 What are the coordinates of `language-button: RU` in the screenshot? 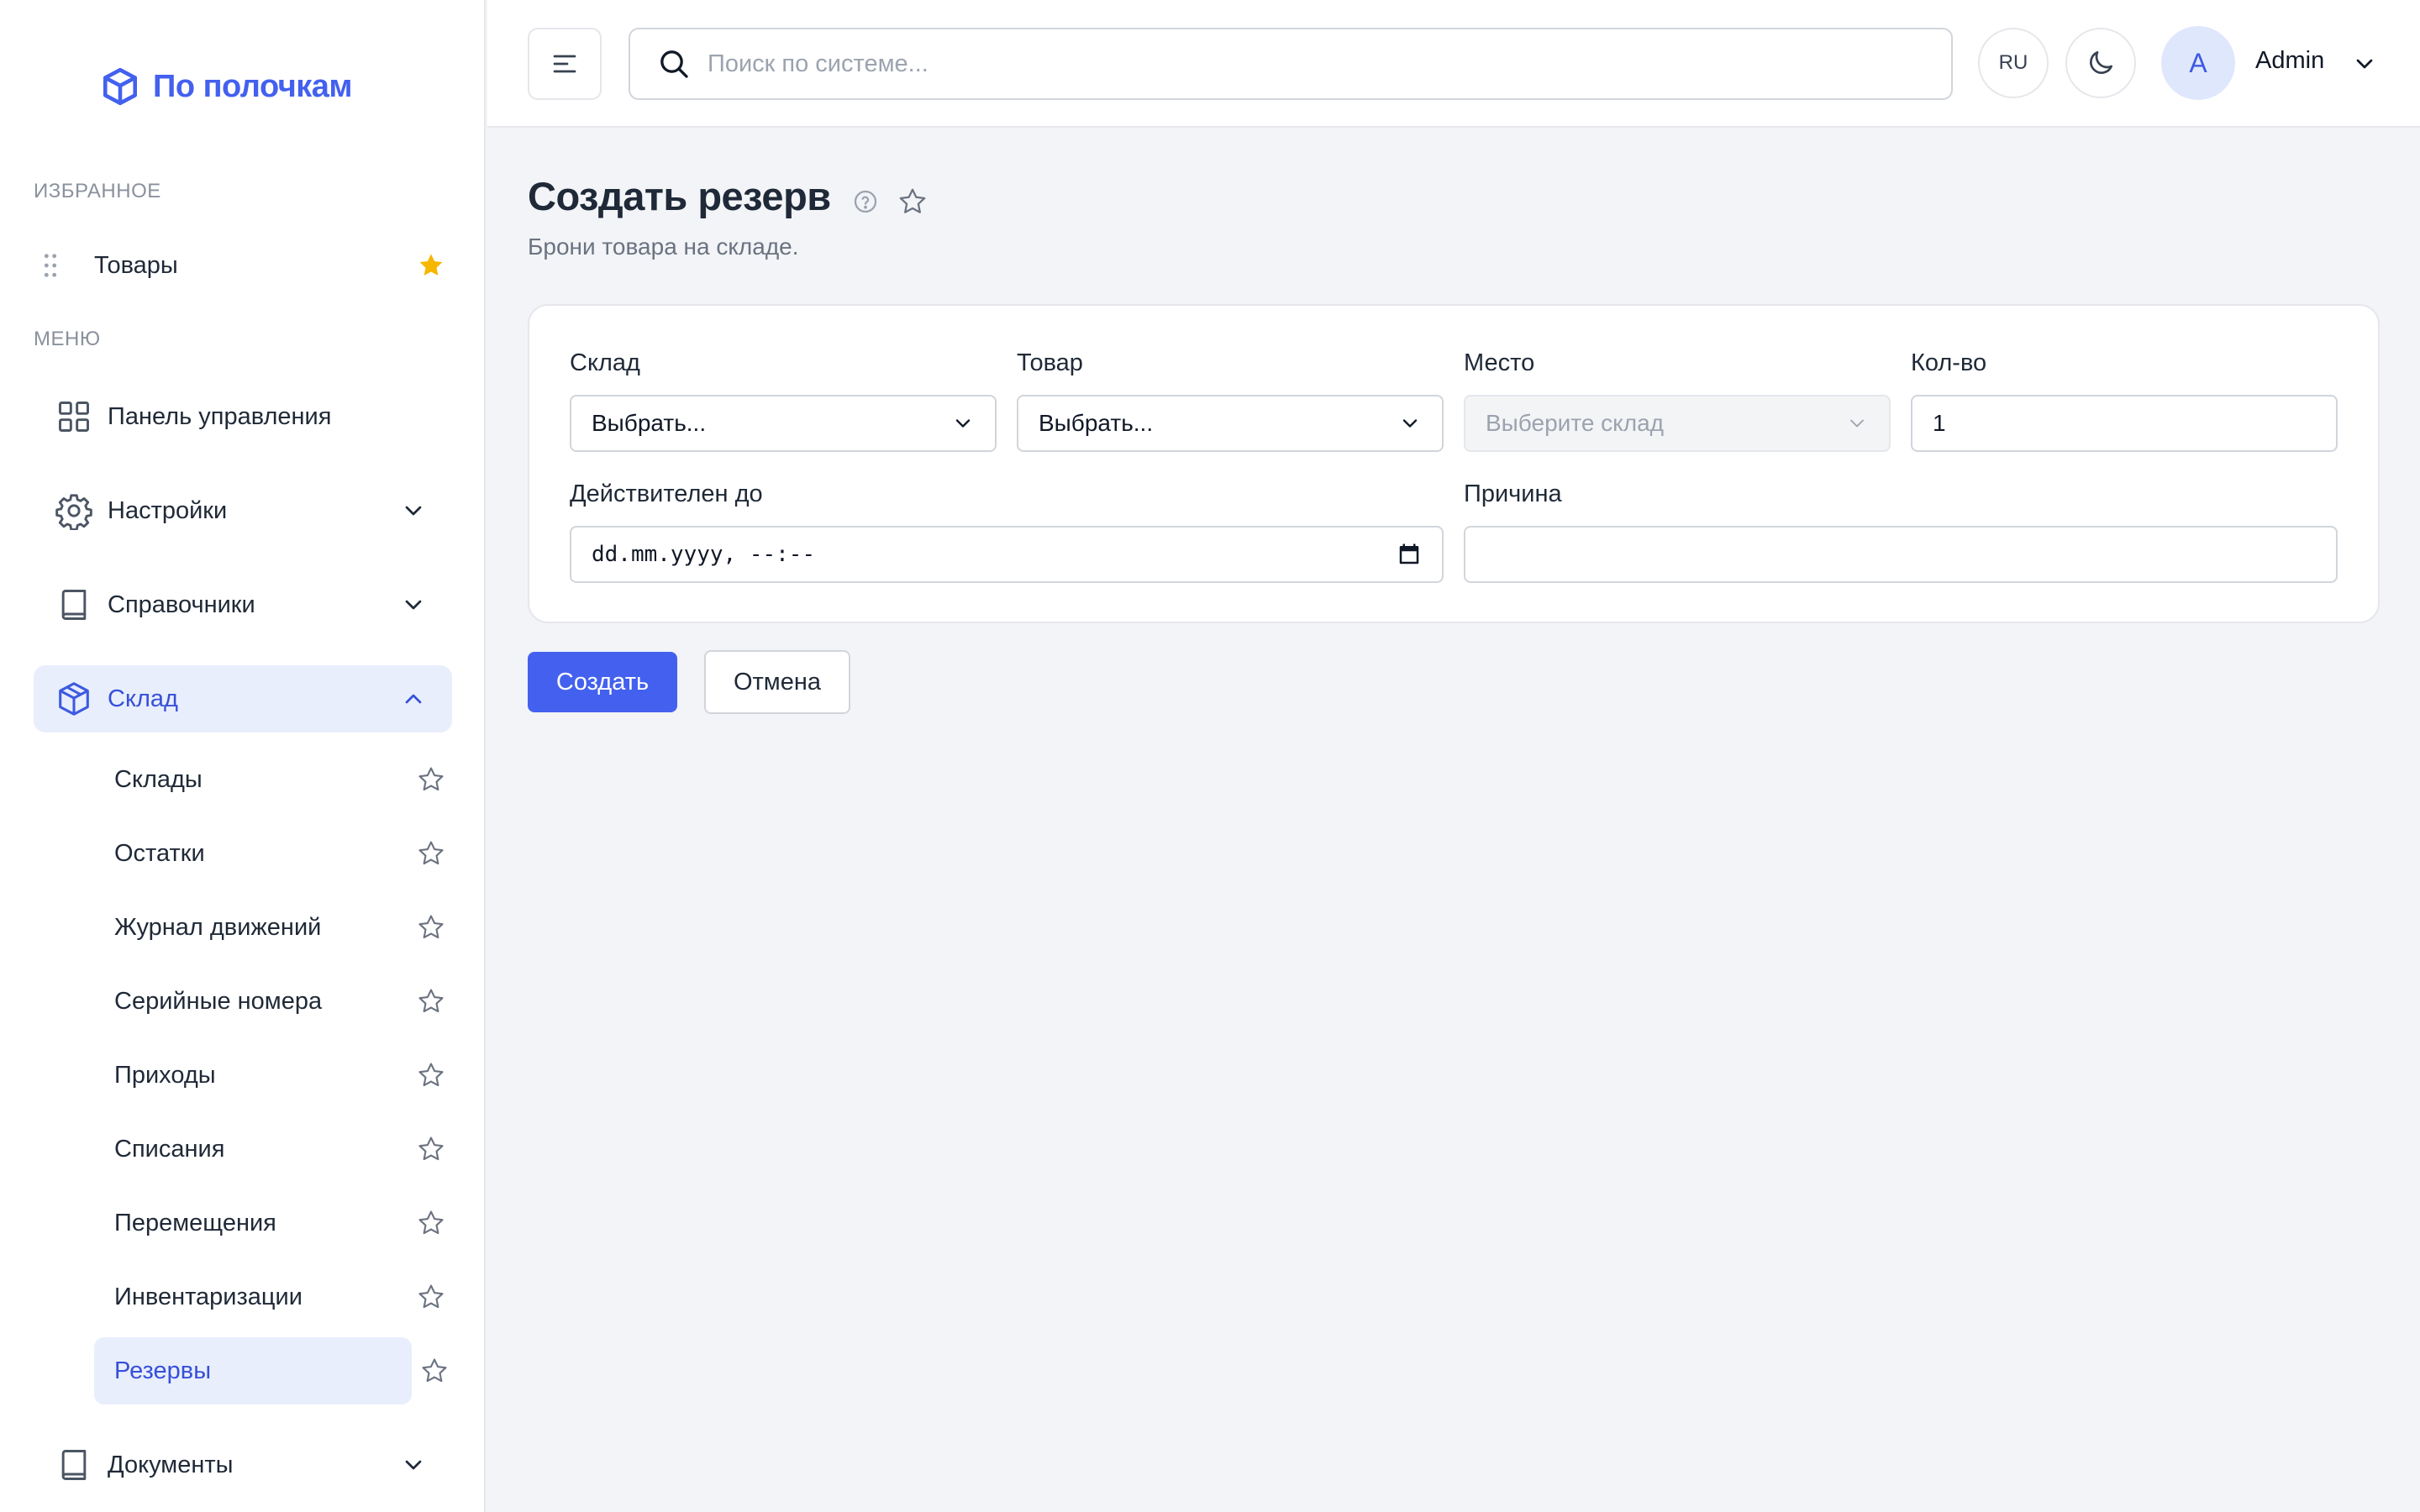 It's located at (2013, 63).